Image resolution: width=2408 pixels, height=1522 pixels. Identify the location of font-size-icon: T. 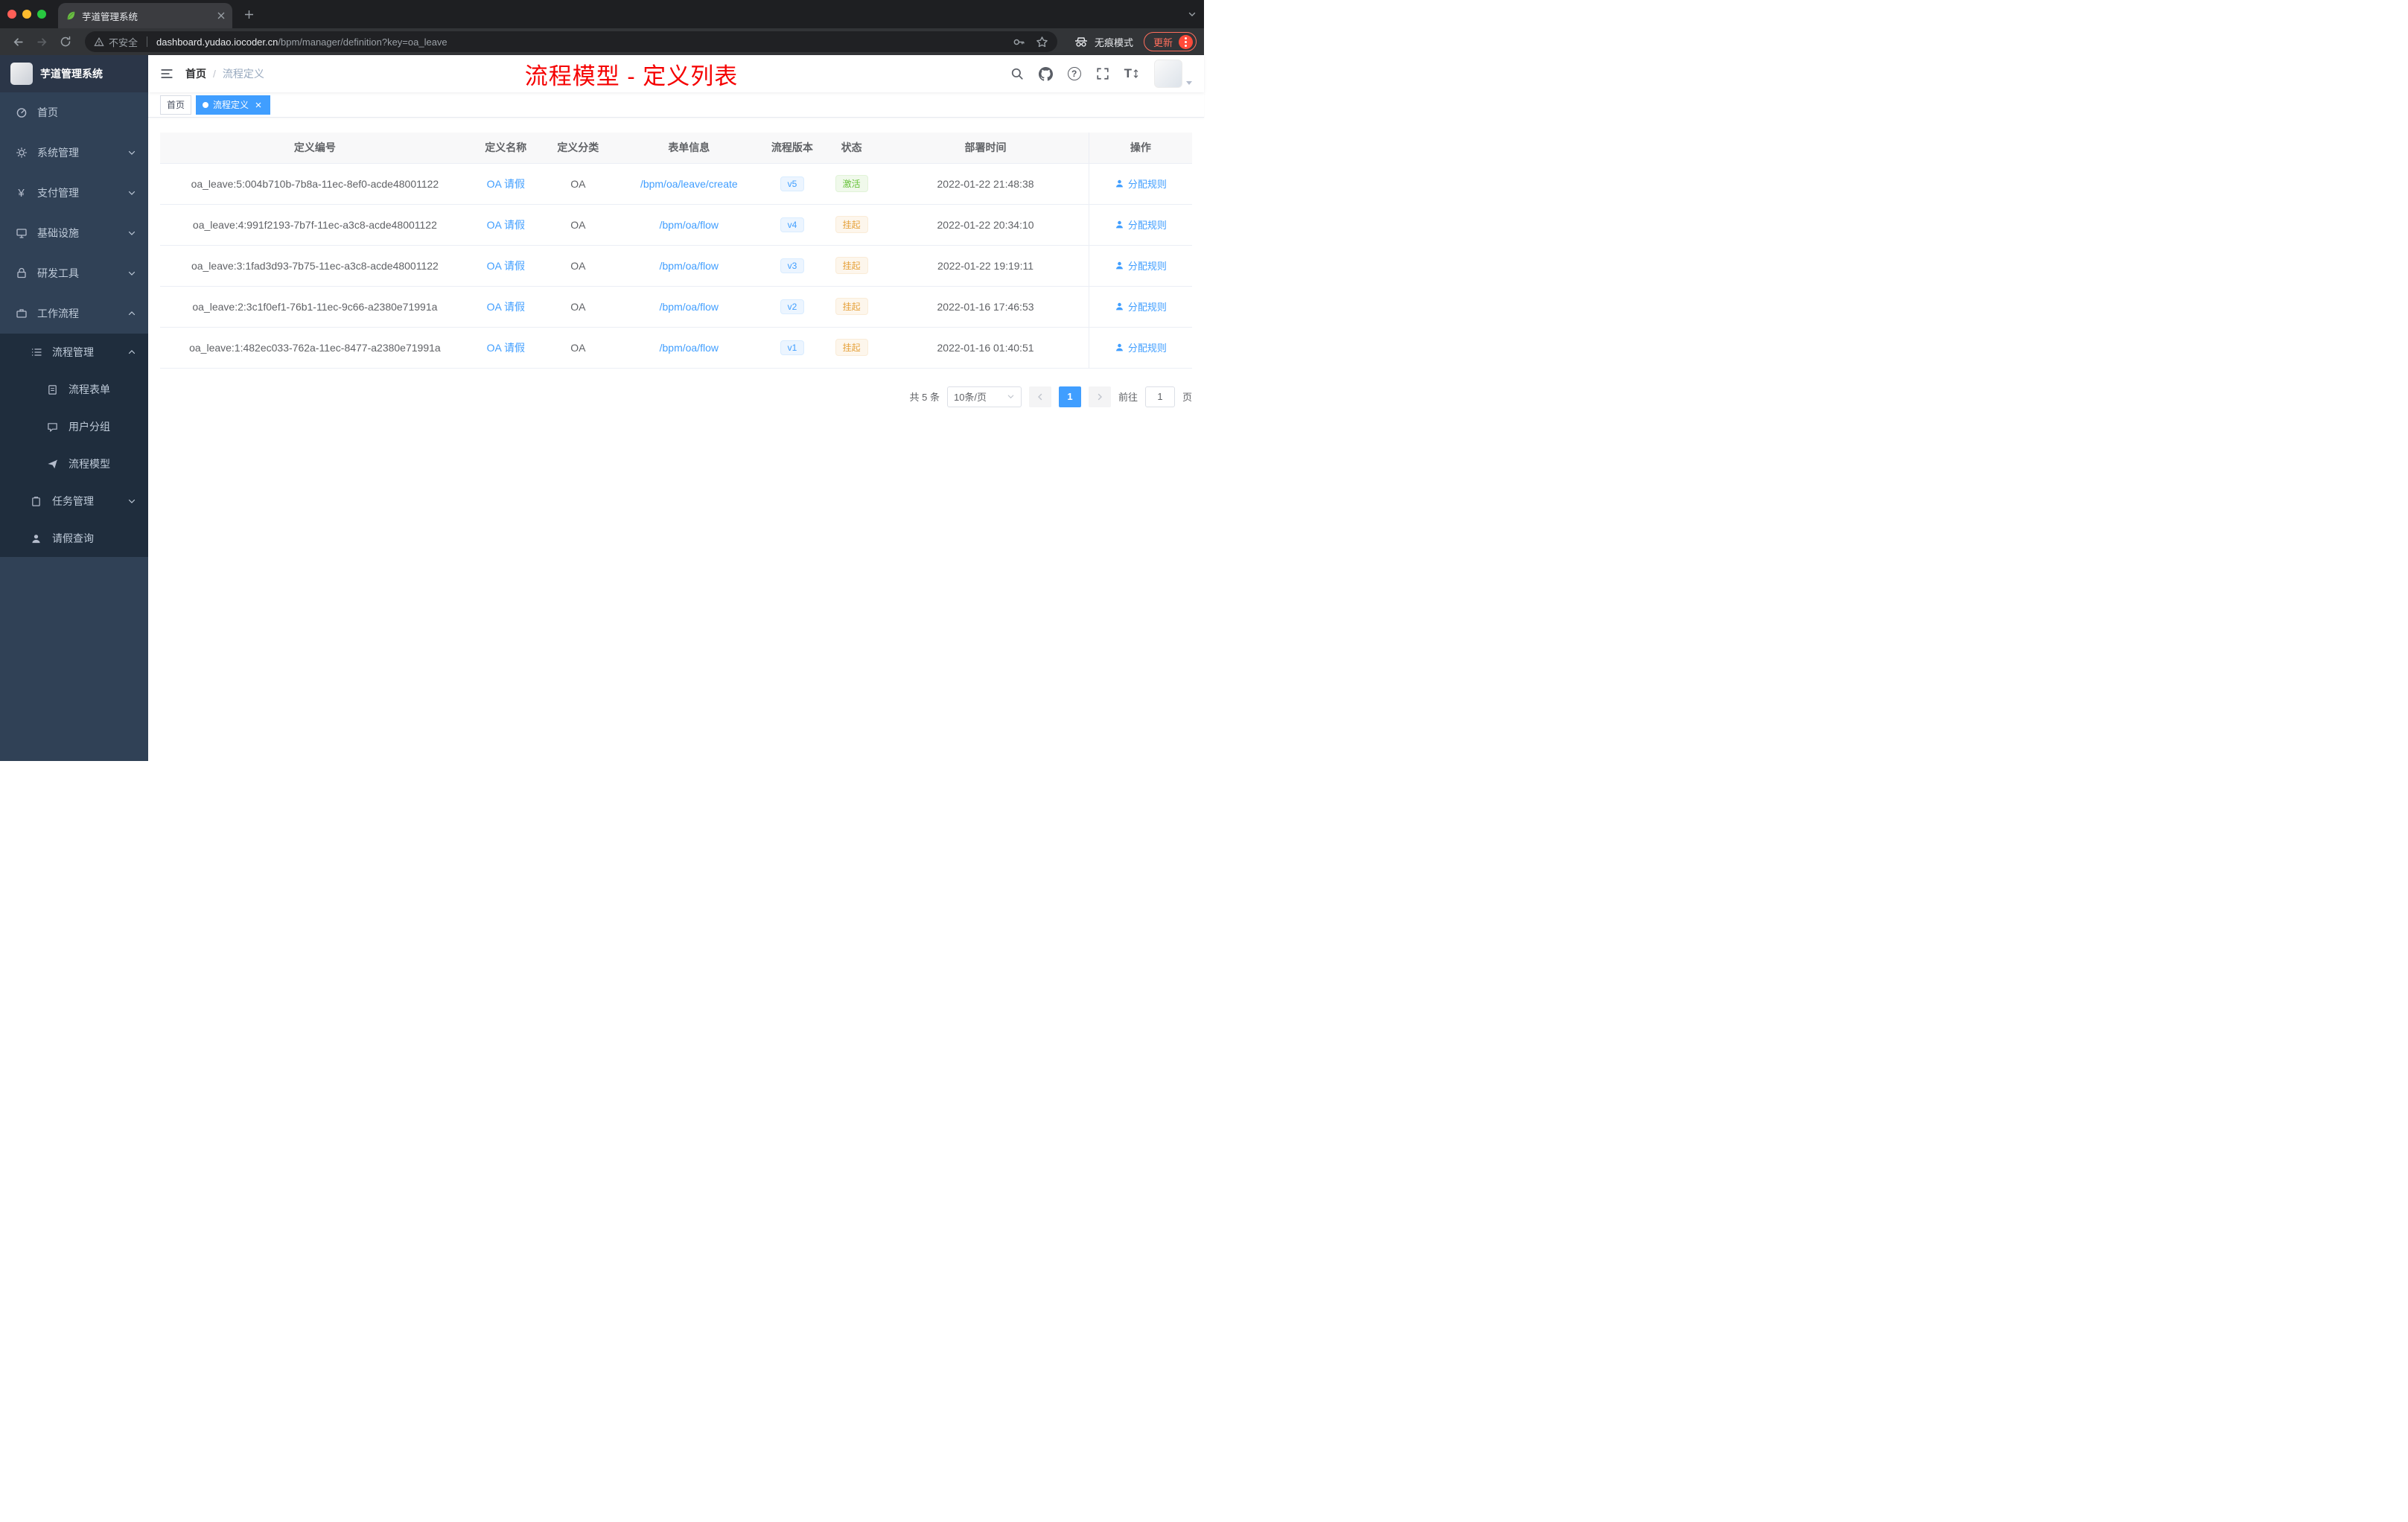
(1131, 73).